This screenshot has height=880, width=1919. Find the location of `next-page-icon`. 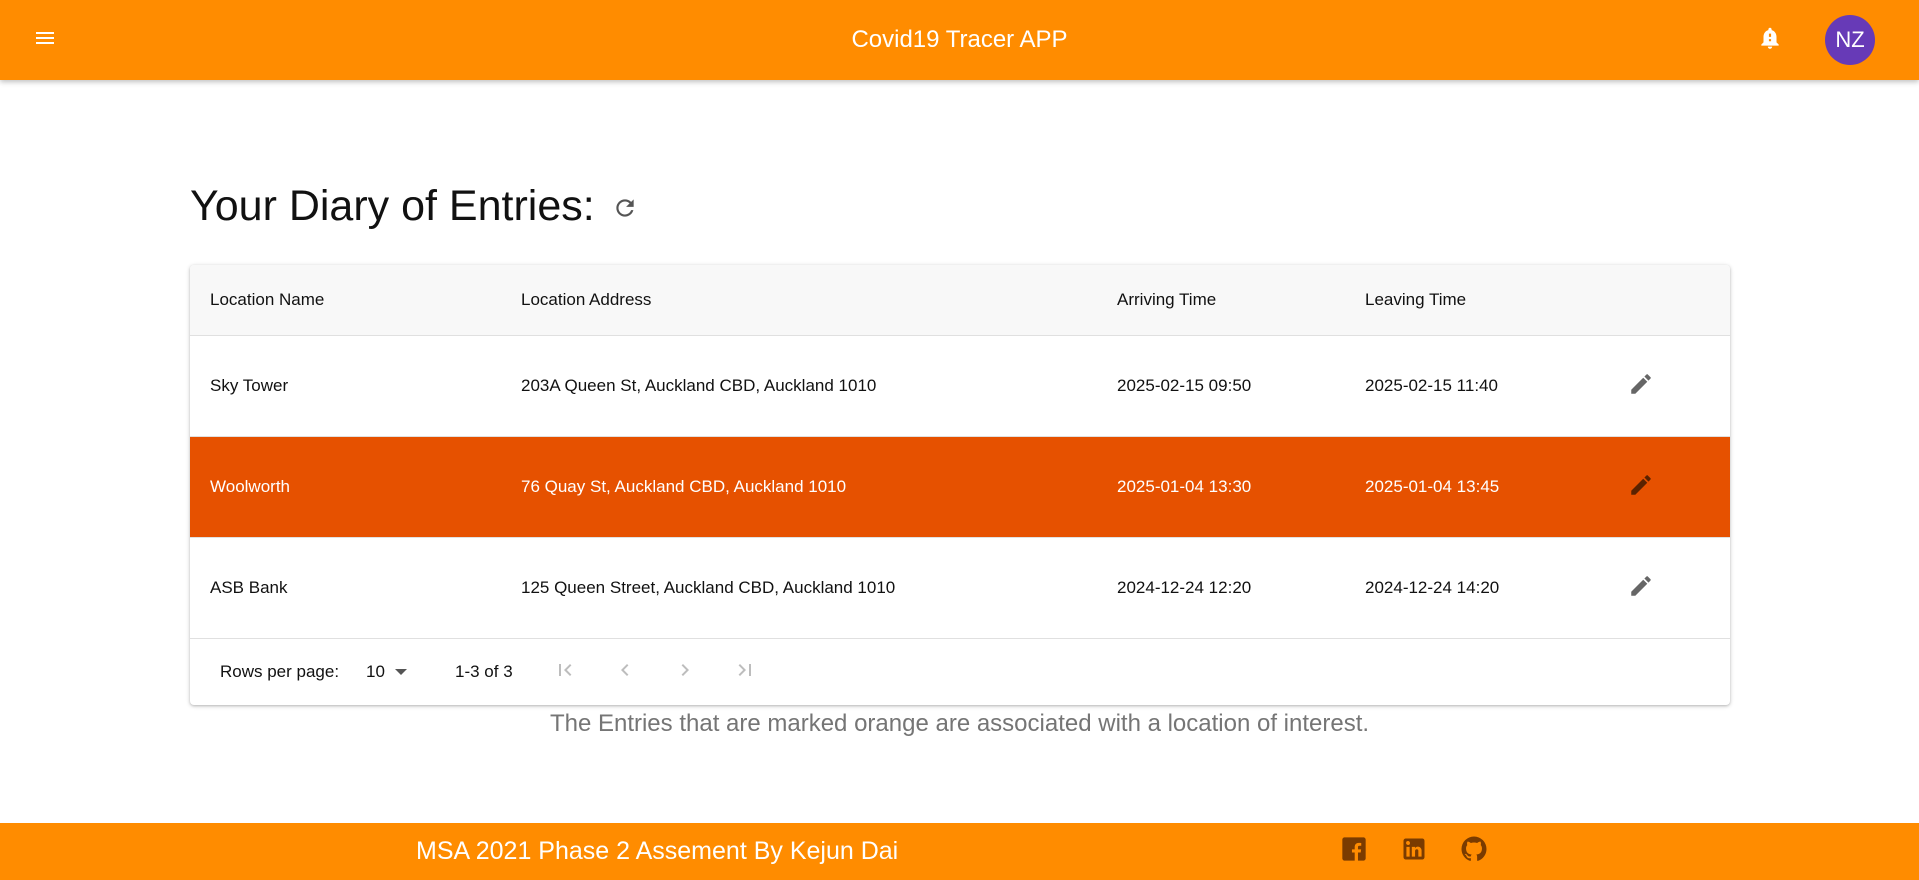

next-page-icon is located at coordinates (685, 672).